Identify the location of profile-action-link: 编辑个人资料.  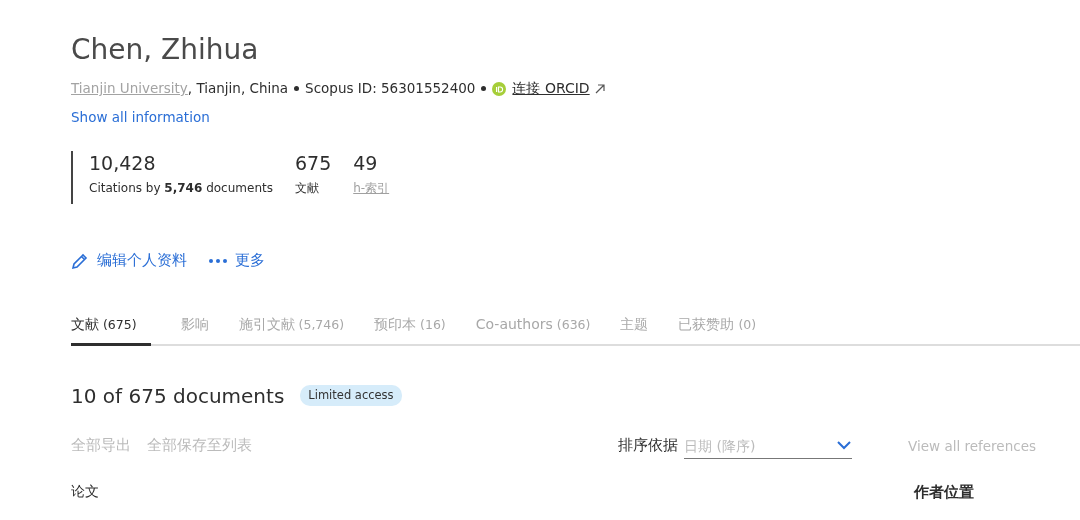
(129, 261).